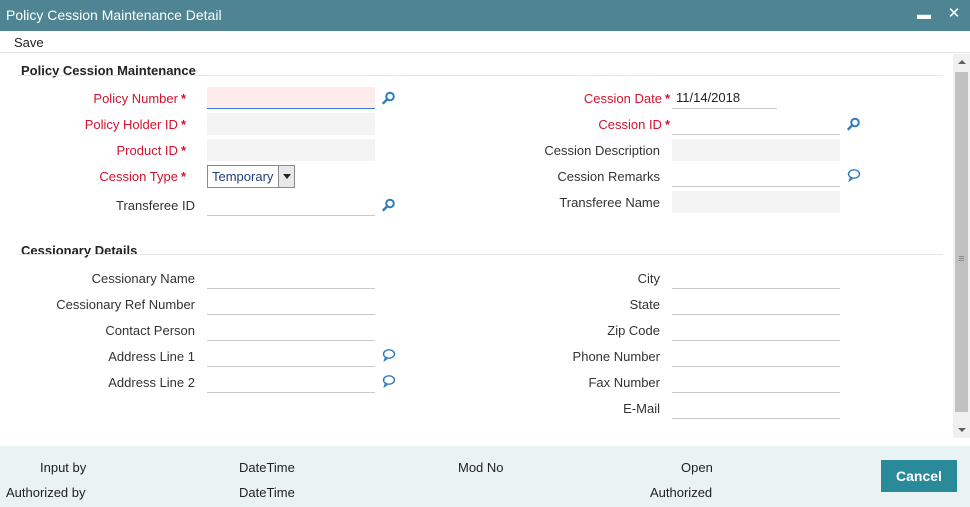  Describe the element at coordinates (756, 304) in the screenshot. I see `state-input` at that location.